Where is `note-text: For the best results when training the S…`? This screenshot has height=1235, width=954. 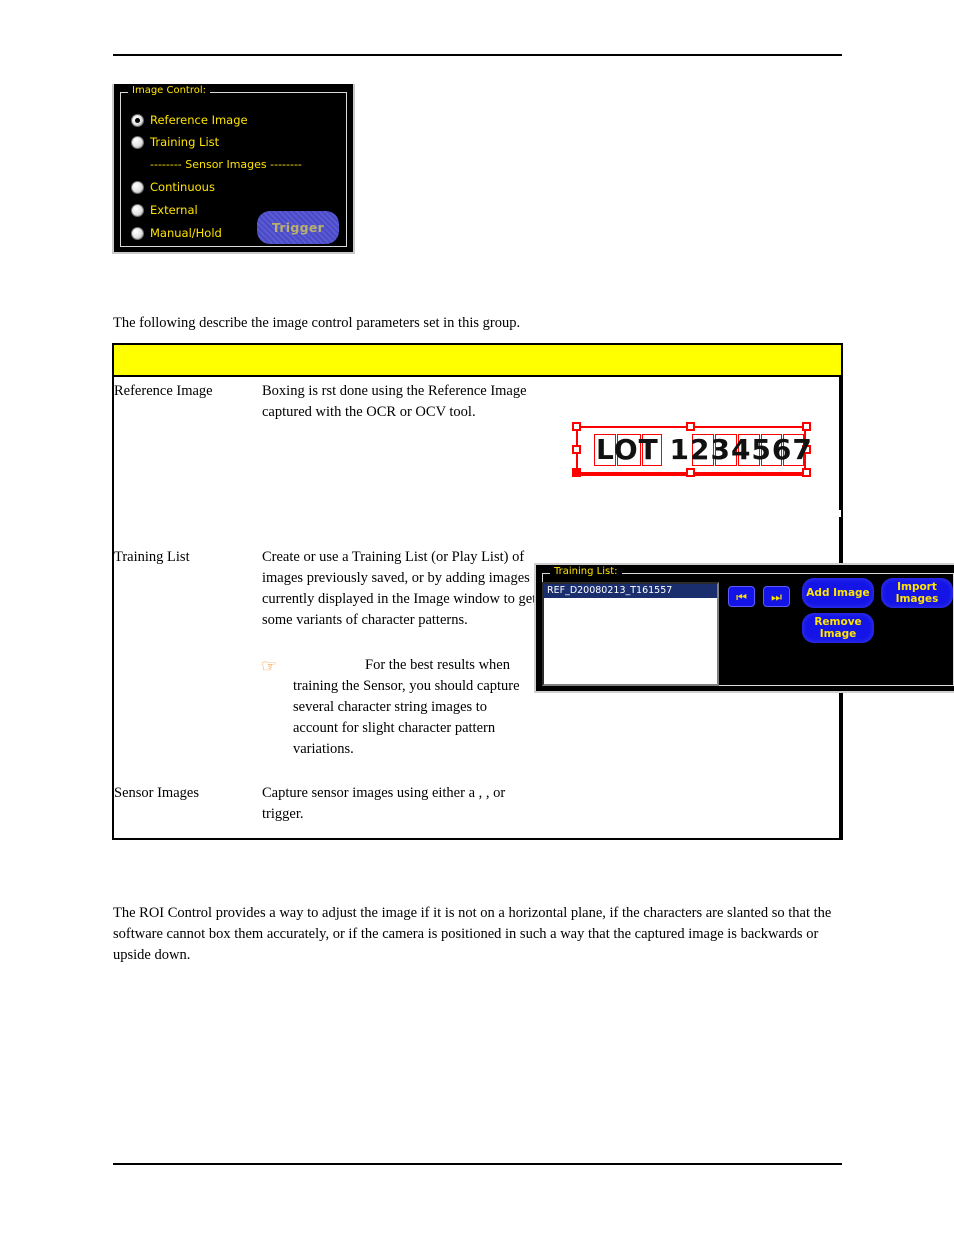
note-text: For the best results when training the S… is located at coordinates (406, 707).